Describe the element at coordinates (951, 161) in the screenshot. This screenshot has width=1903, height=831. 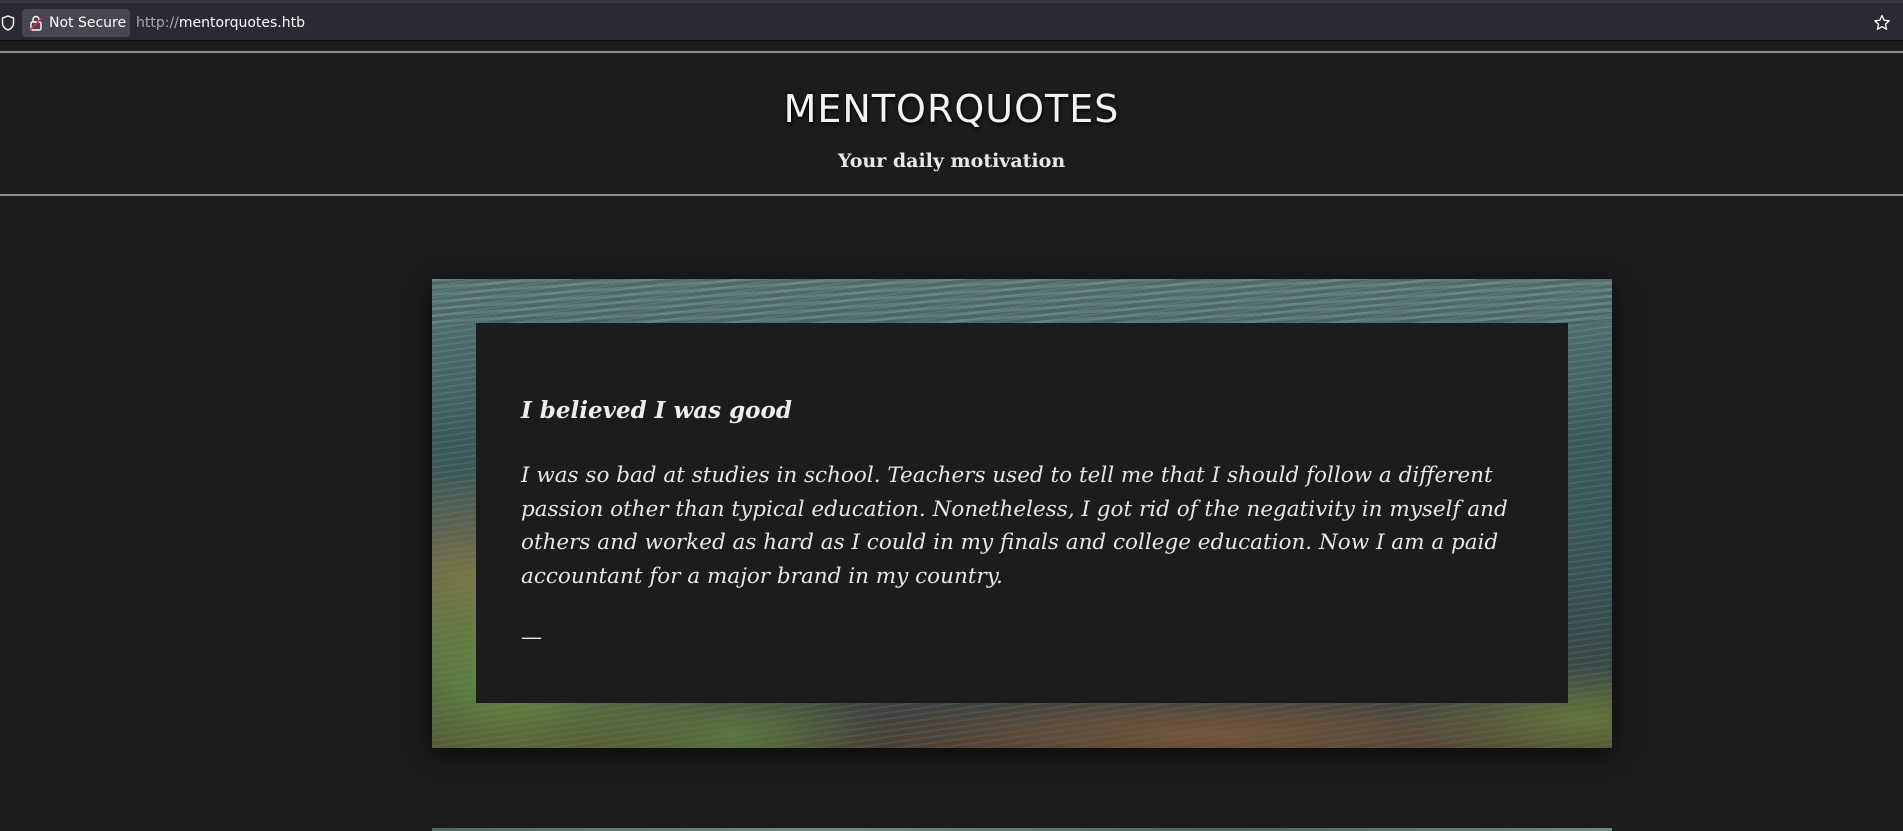
I see `site-tagline: Your daily motivation` at that location.